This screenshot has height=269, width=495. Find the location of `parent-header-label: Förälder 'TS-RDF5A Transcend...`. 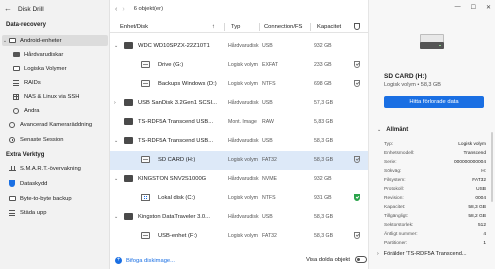

parent-header-label: Förälder 'TS-RDF5A Transcend... is located at coordinates (425, 254).